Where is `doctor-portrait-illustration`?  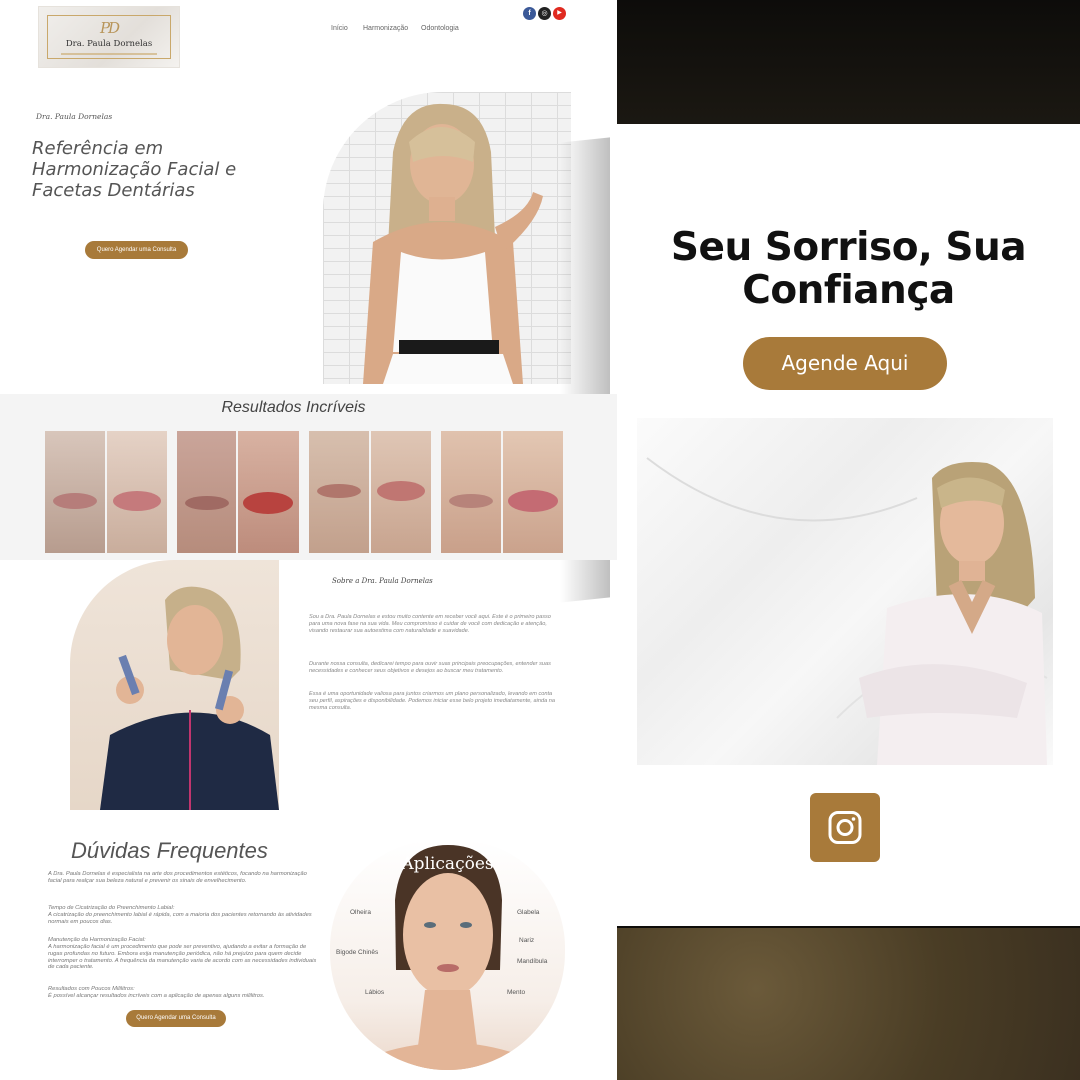 doctor-portrait-illustration is located at coordinates (189, 698).